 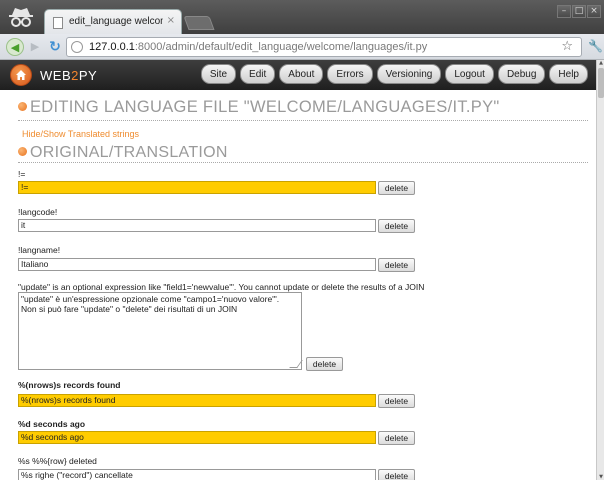 I want to click on nav-debug-button: Debug, so click(x=521, y=74).